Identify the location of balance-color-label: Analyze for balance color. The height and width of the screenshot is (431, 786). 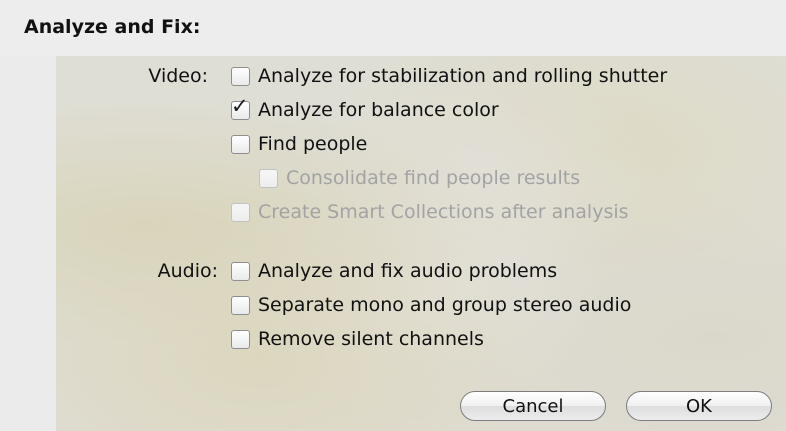
(378, 110).